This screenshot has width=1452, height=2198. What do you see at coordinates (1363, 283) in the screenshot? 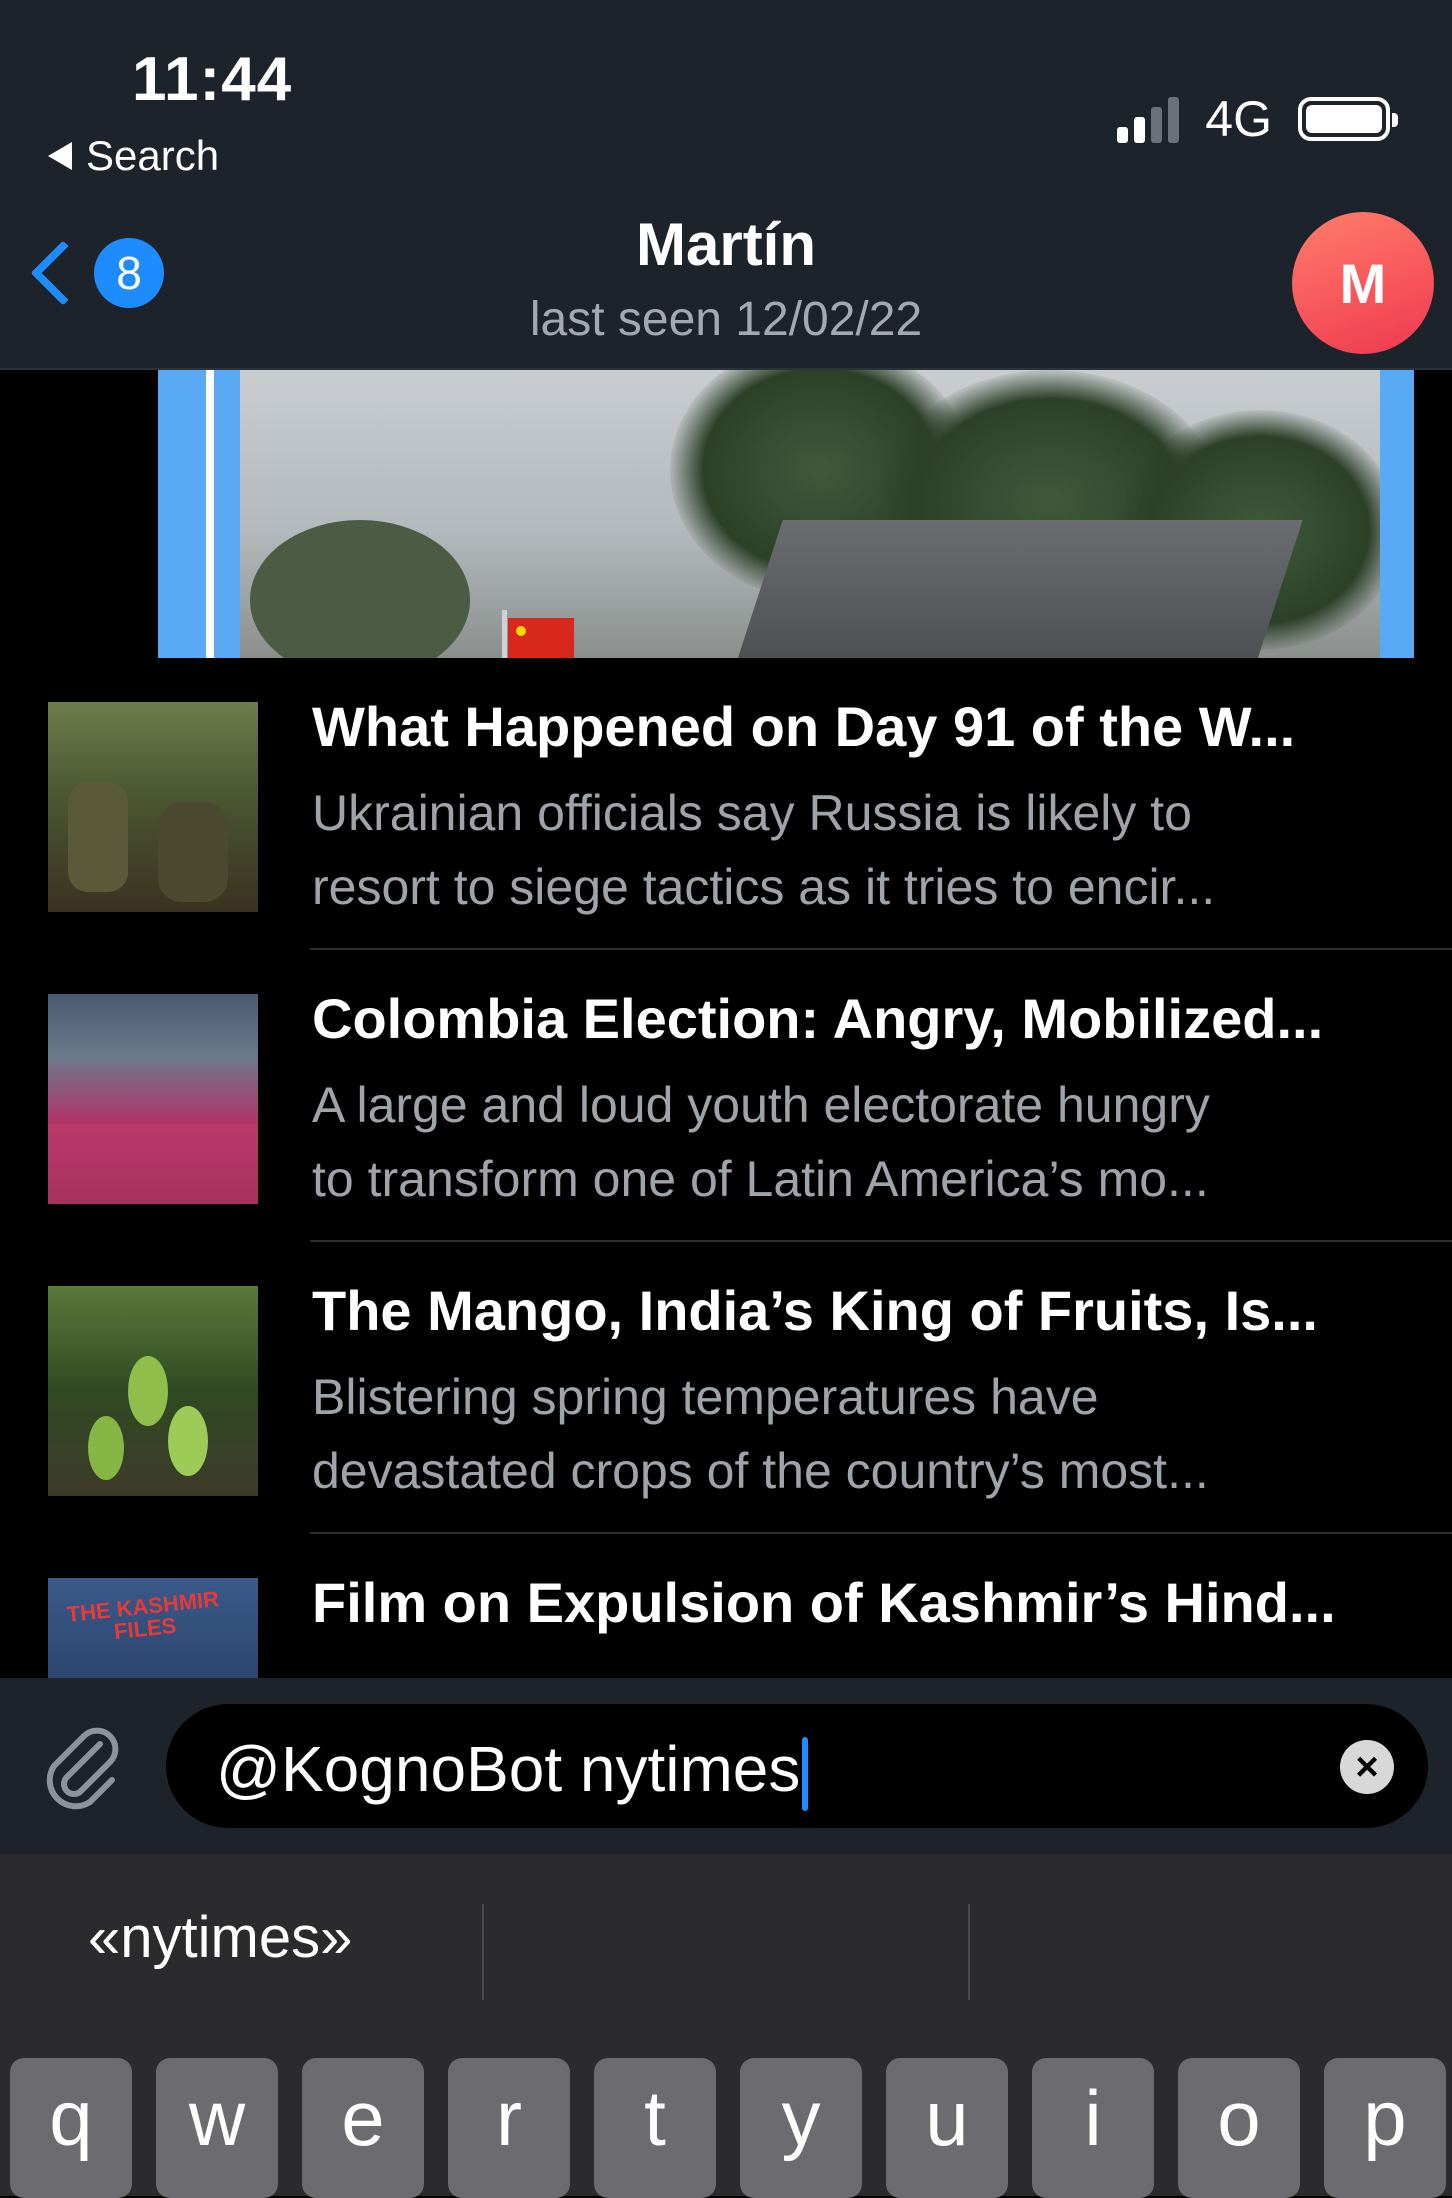
I see `avatar: M` at bounding box center [1363, 283].